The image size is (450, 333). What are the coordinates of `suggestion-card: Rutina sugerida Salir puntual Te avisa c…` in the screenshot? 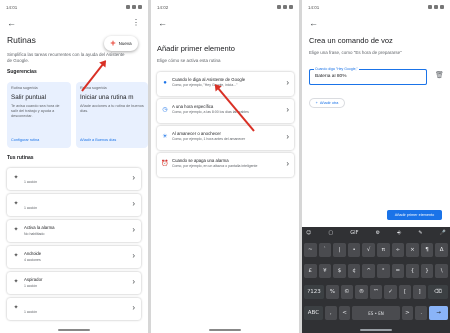 It's located at (39, 115).